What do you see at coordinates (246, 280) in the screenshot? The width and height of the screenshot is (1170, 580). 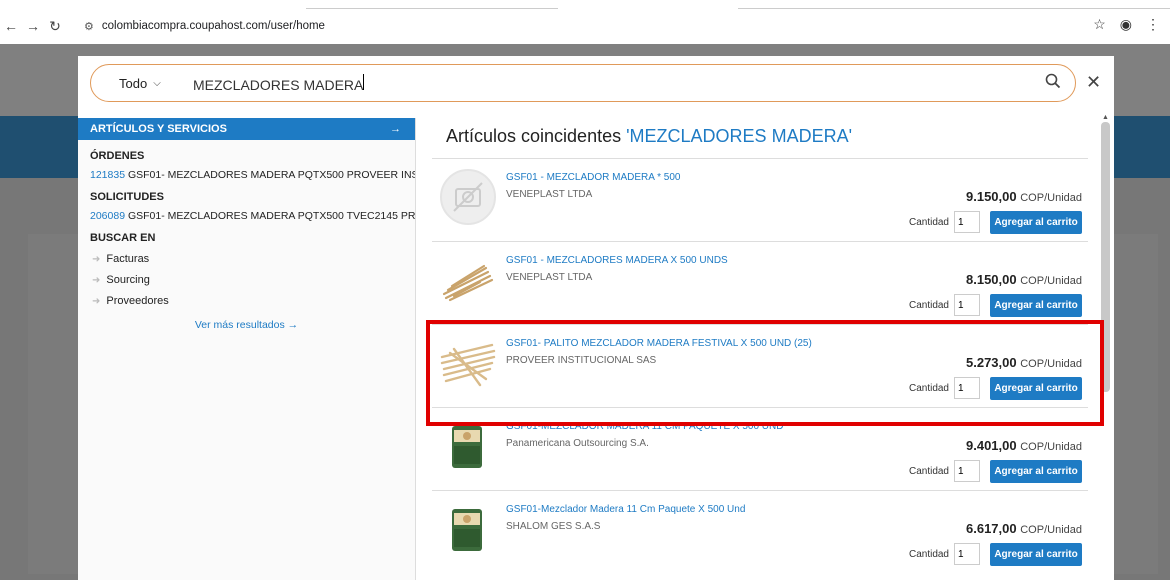 I see `search-in-sourcing: ➜ Sourcing` at bounding box center [246, 280].